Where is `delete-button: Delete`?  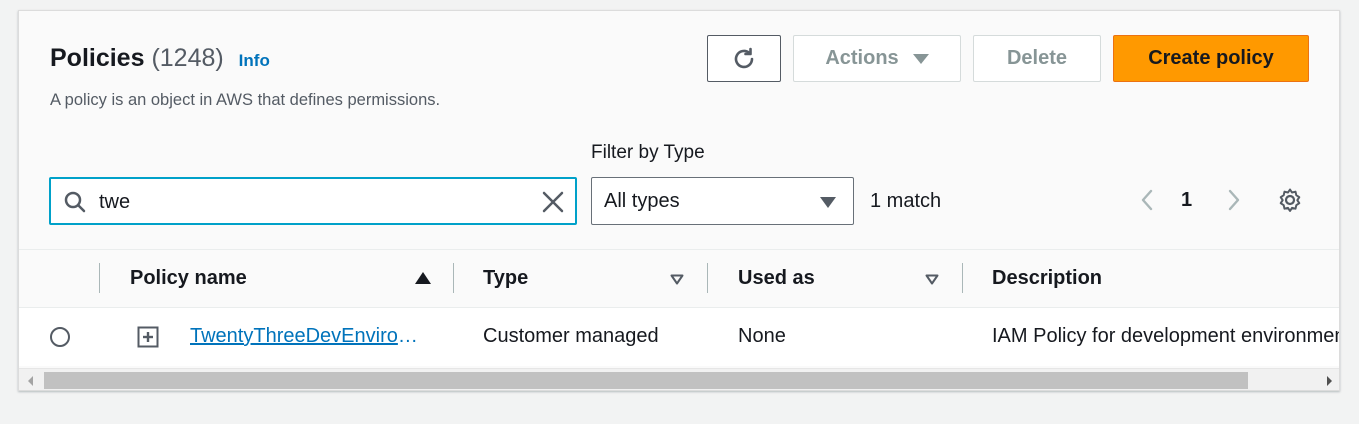
delete-button: Delete is located at coordinates (1037, 58).